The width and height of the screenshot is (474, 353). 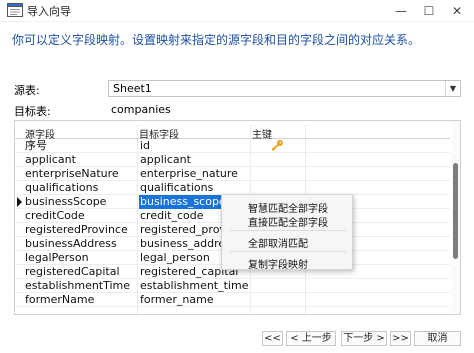 What do you see at coordinates (272, 338) in the screenshot?
I see `first-step-button: <<` at bounding box center [272, 338].